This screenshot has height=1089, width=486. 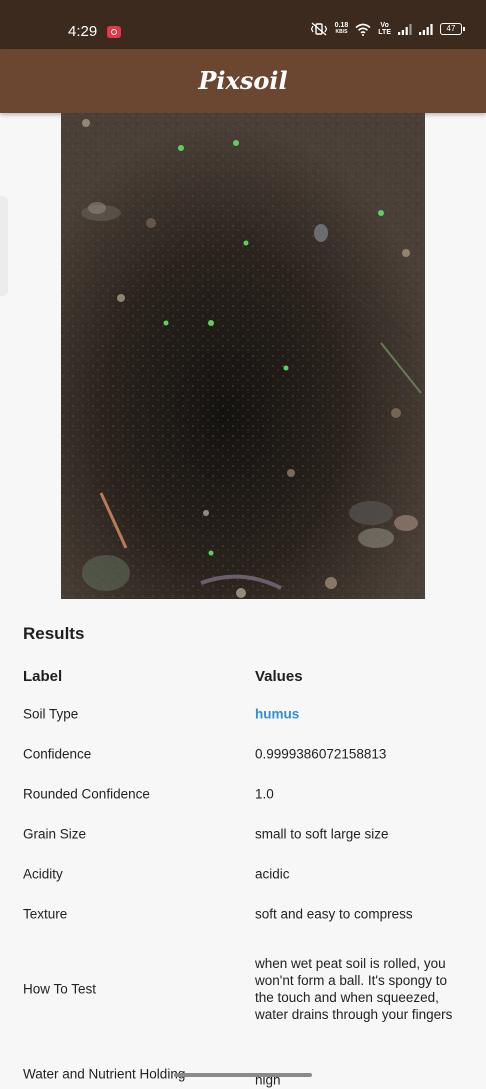 I want to click on row-label: Texture, so click(x=45, y=914).